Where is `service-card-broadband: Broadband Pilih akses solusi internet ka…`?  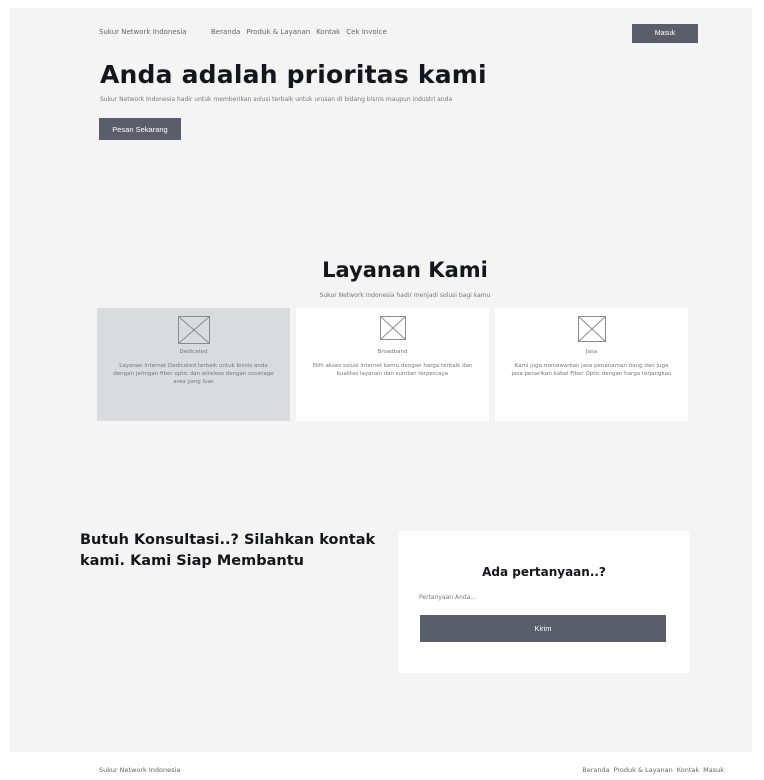 service-card-broadband: Broadband Pilih akses solusi internet ka… is located at coordinates (392, 364).